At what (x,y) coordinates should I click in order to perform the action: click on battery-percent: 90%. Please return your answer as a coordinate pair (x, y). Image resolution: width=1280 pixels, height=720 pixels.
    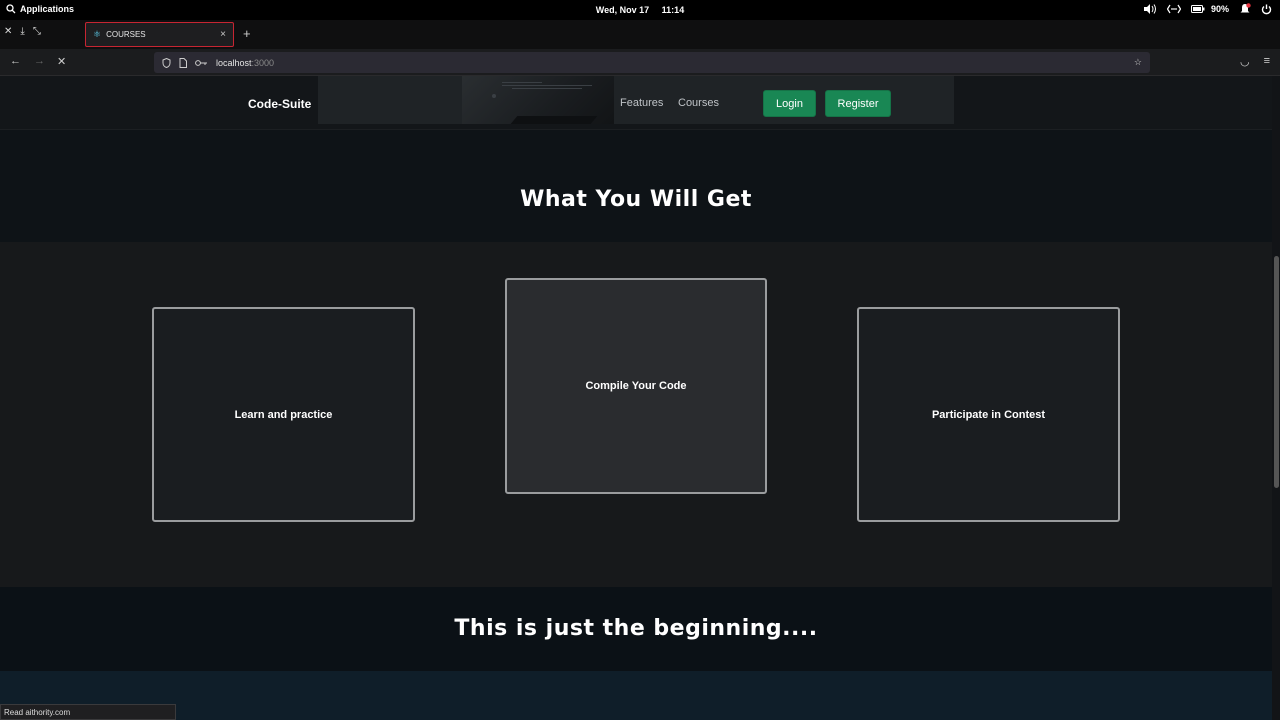
    Looking at the image, I should click on (1219, 9).